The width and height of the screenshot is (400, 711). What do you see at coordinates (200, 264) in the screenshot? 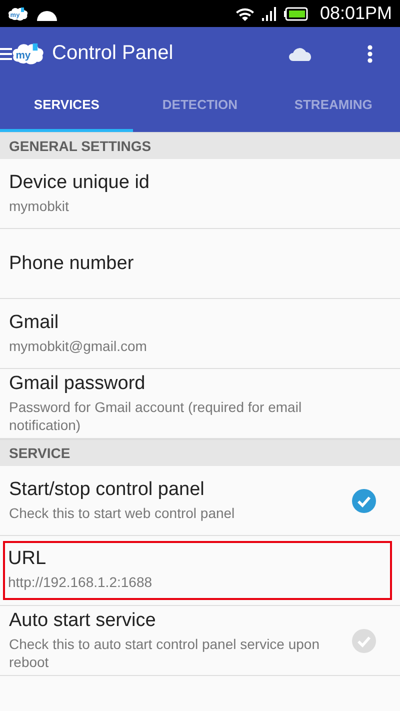
I see `preference-row: Phone number` at bounding box center [200, 264].